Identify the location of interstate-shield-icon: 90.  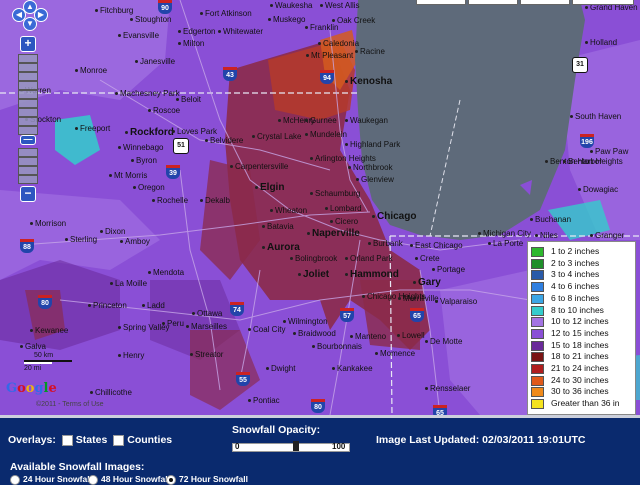
(165, 7).